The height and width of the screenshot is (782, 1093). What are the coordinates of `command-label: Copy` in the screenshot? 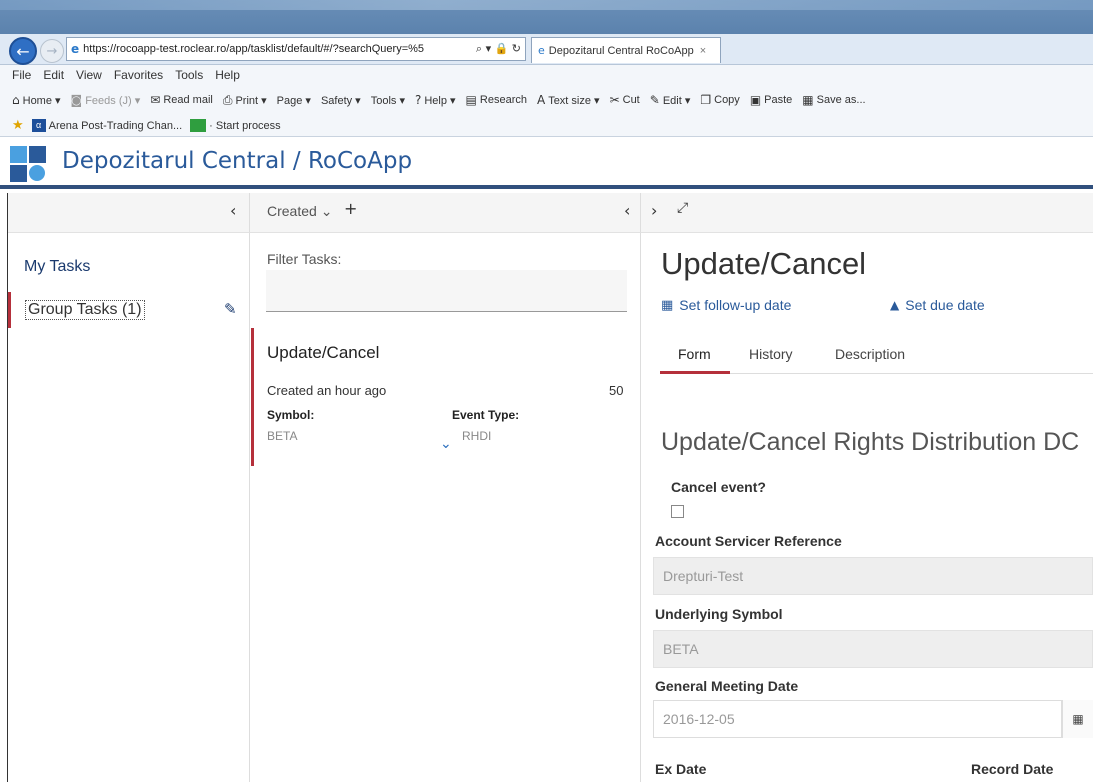 It's located at (727, 100).